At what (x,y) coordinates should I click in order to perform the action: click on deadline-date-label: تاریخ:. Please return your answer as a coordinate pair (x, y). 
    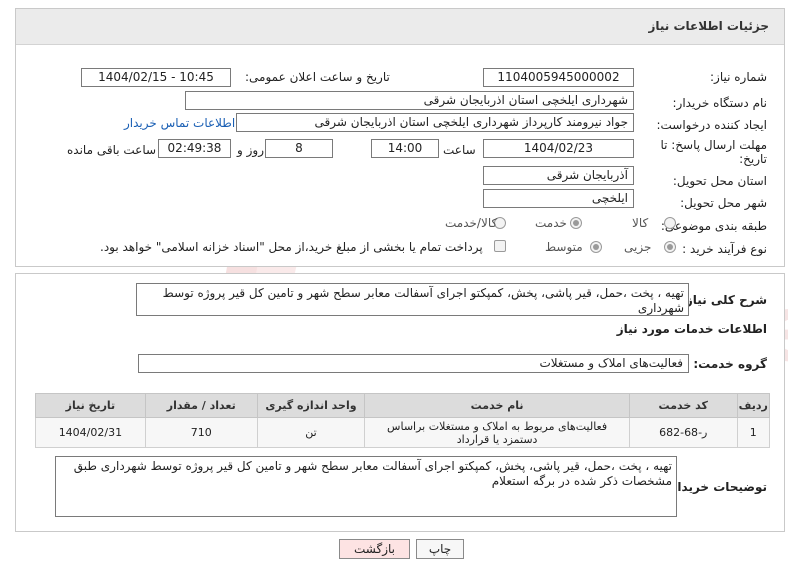
    Looking at the image, I should click on (753, 159).